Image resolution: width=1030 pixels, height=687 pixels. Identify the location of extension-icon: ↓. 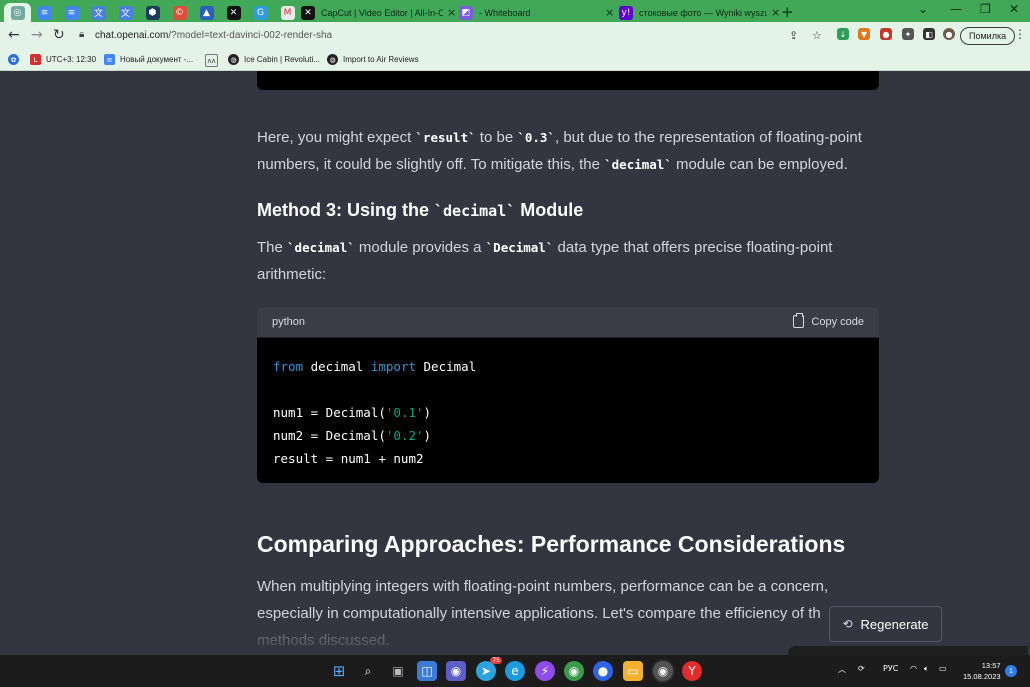
(843, 34).